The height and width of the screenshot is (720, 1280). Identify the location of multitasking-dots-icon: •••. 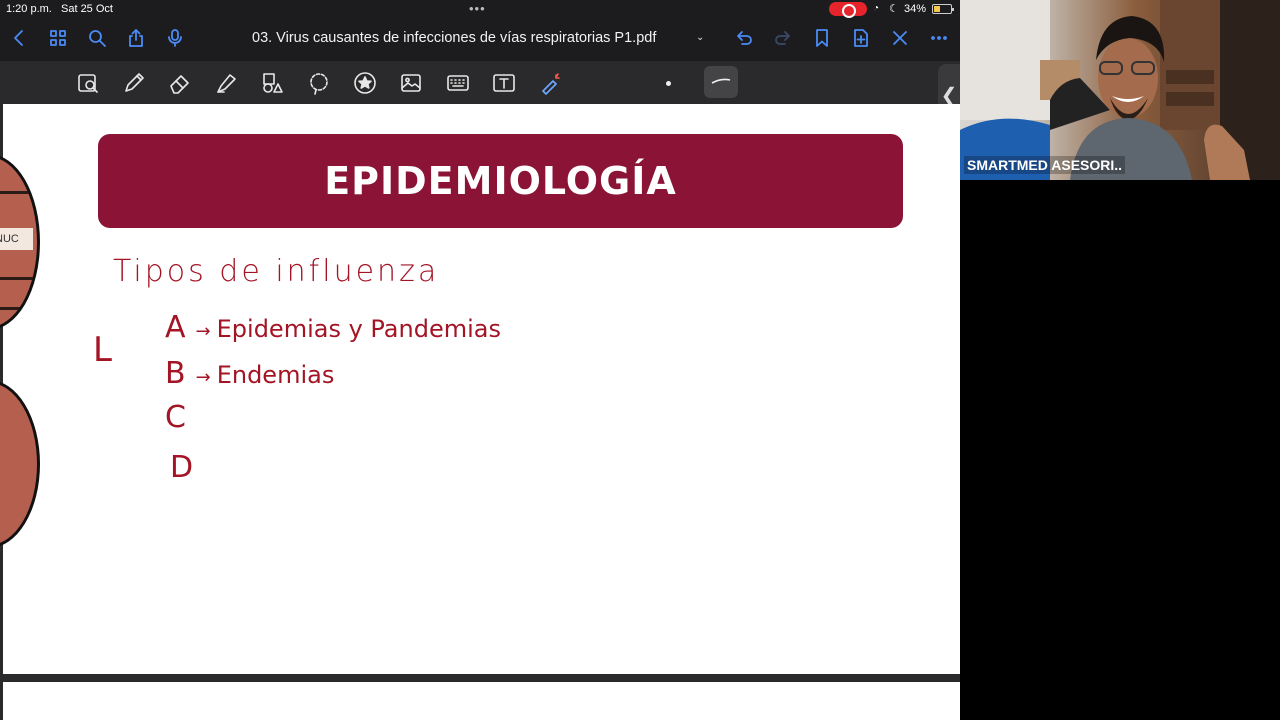
(477, 8).